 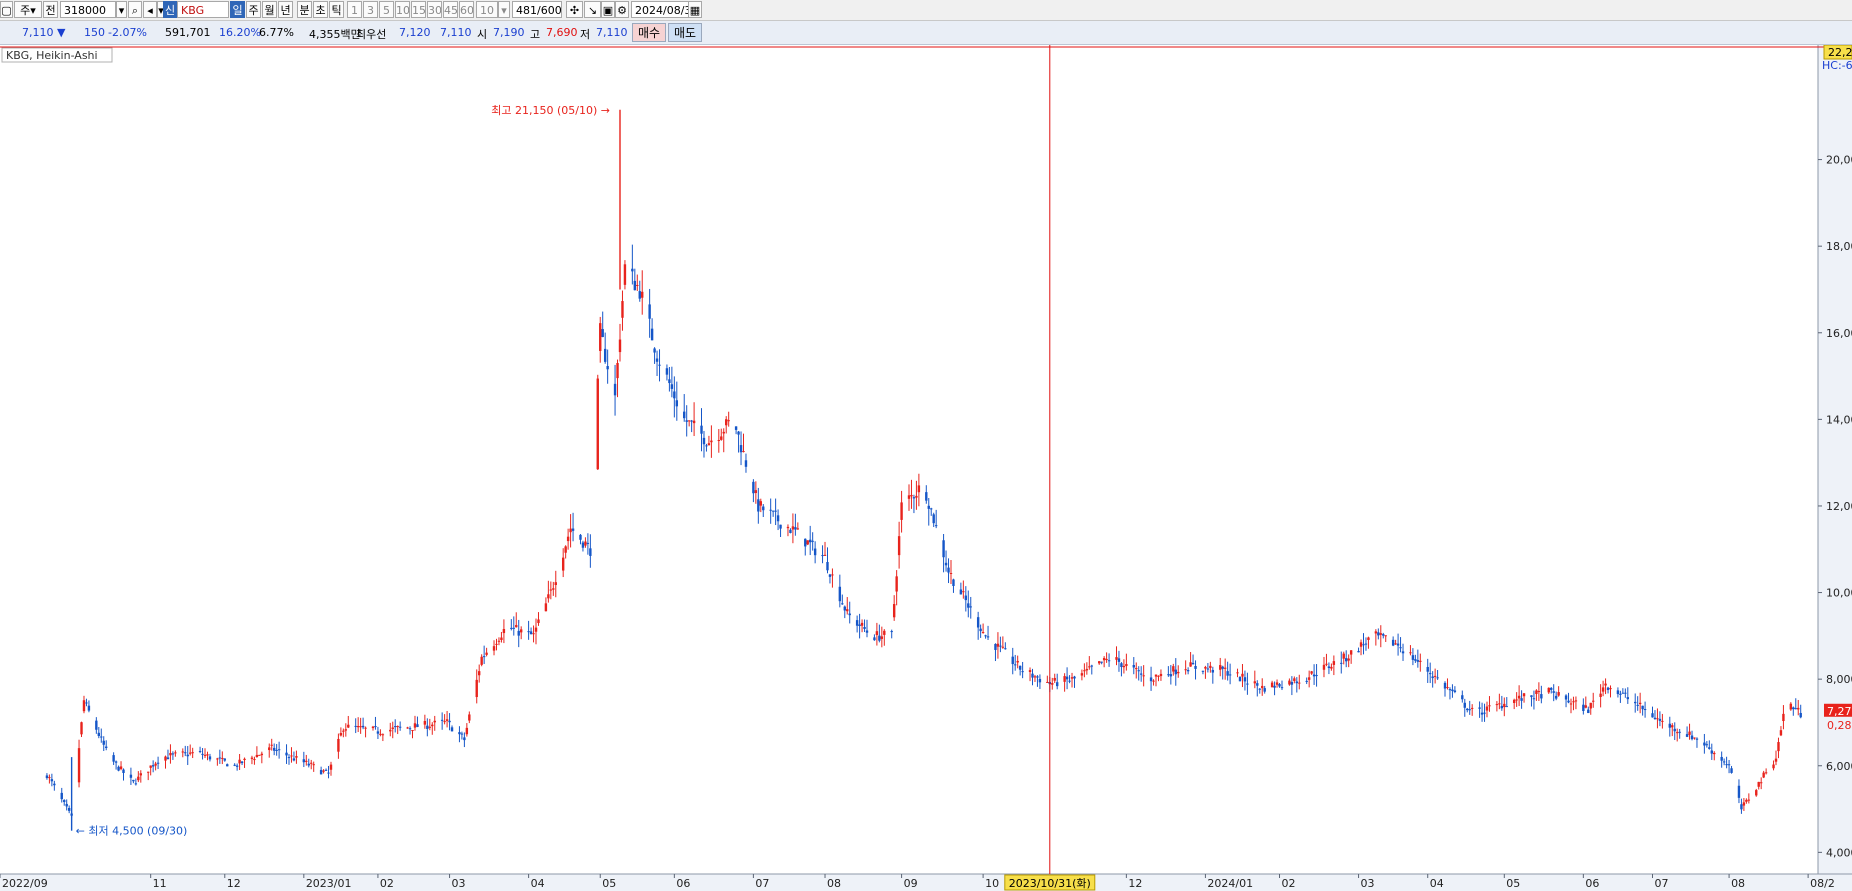 What do you see at coordinates (685, 32) in the screenshot?
I see `sell-button: 매도` at bounding box center [685, 32].